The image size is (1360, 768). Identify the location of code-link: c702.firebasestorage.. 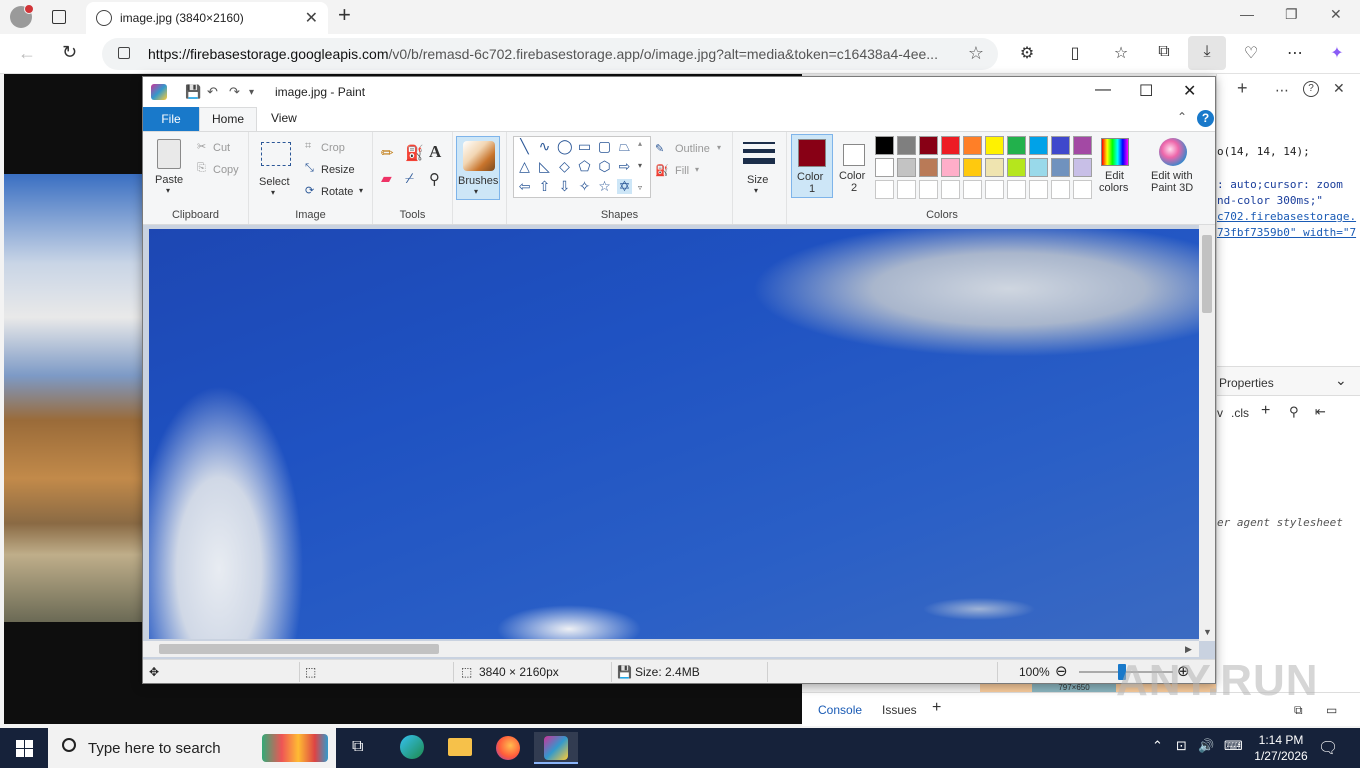
(1286, 216).